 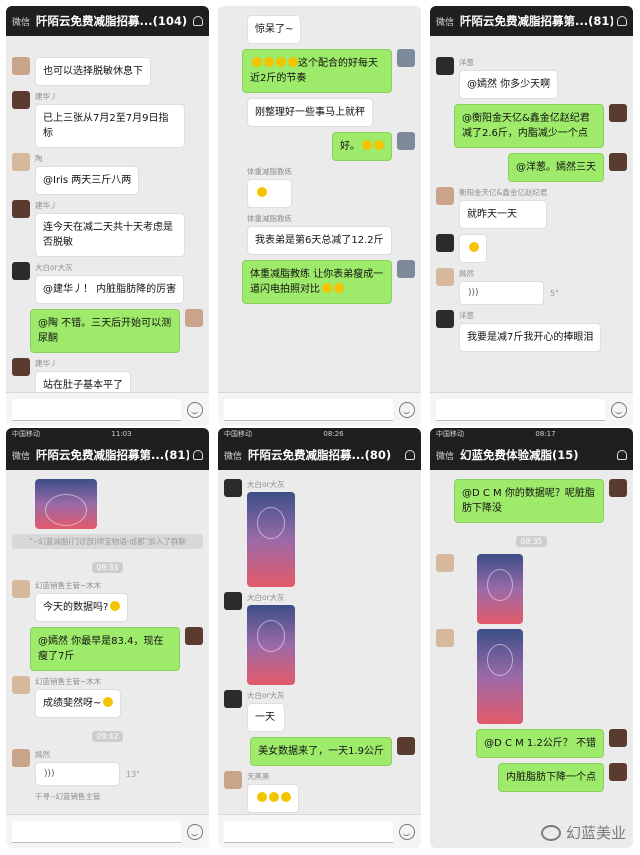 I want to click on message-bubble, so click(x=273, y=798).